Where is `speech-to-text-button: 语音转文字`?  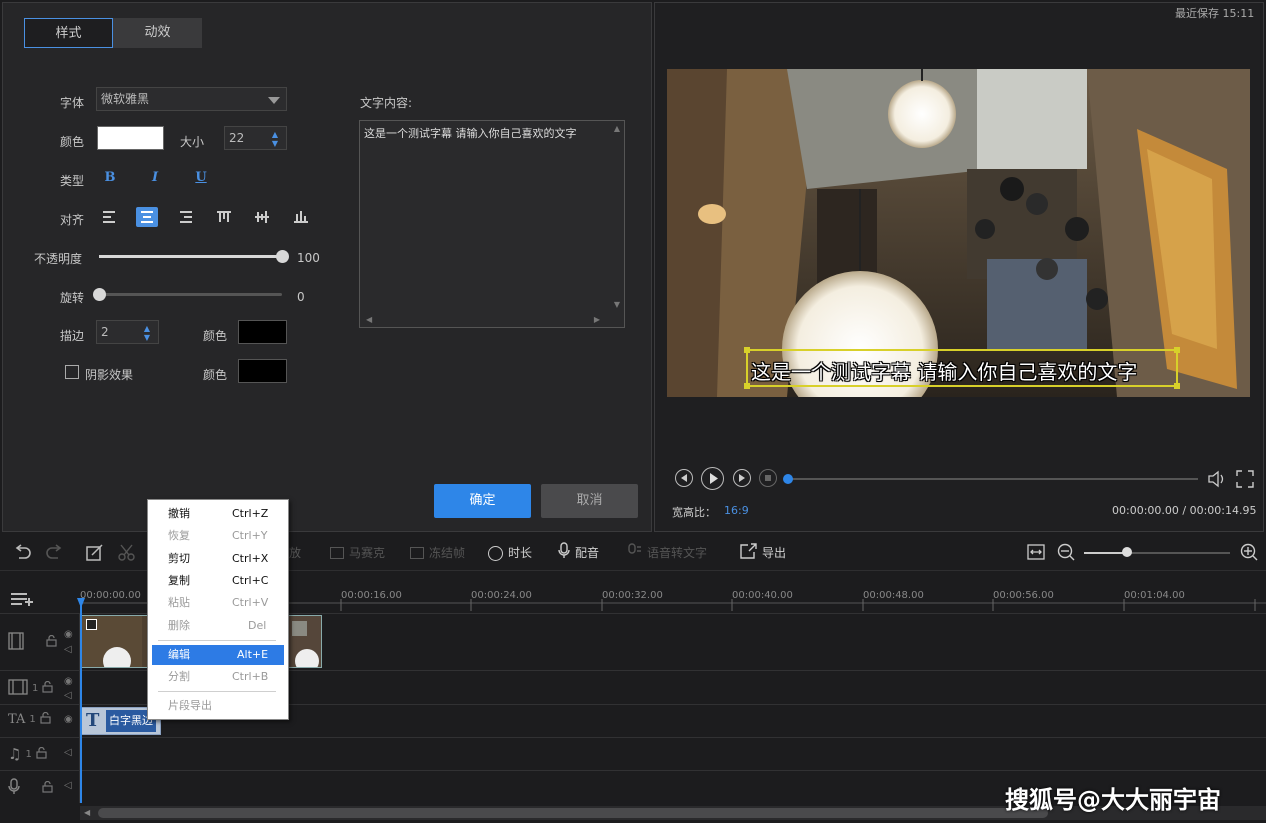 speech-to-text-button: 语音转文字 is located at coordinates (667, 553).